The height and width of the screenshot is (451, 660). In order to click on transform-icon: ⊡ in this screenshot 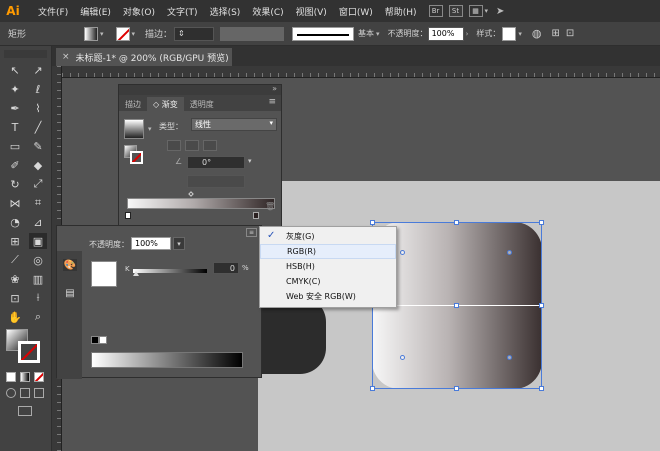, I will do `click(570, 33)`.